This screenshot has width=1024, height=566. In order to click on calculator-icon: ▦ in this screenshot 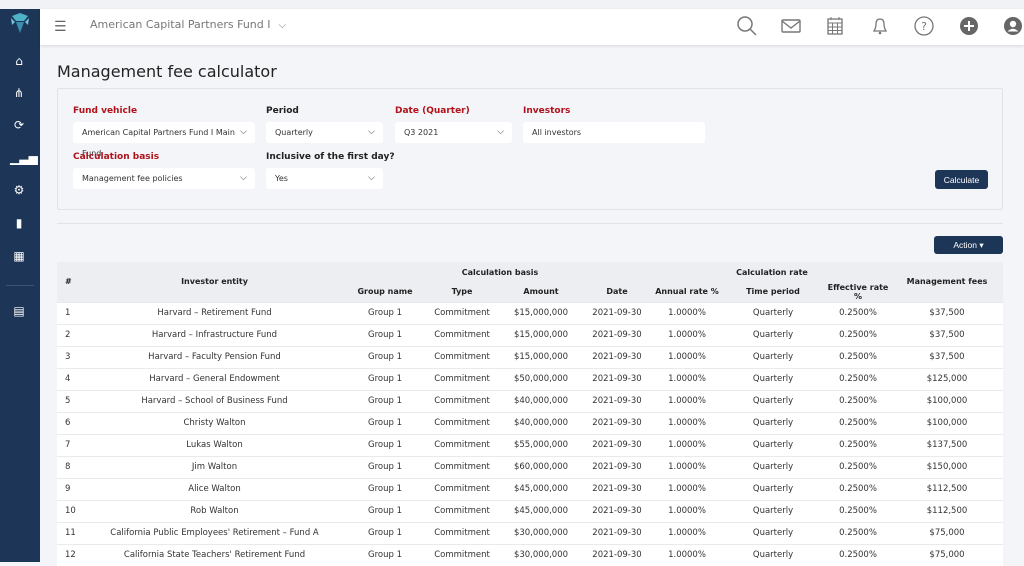, I will do `click(19, 256)`.